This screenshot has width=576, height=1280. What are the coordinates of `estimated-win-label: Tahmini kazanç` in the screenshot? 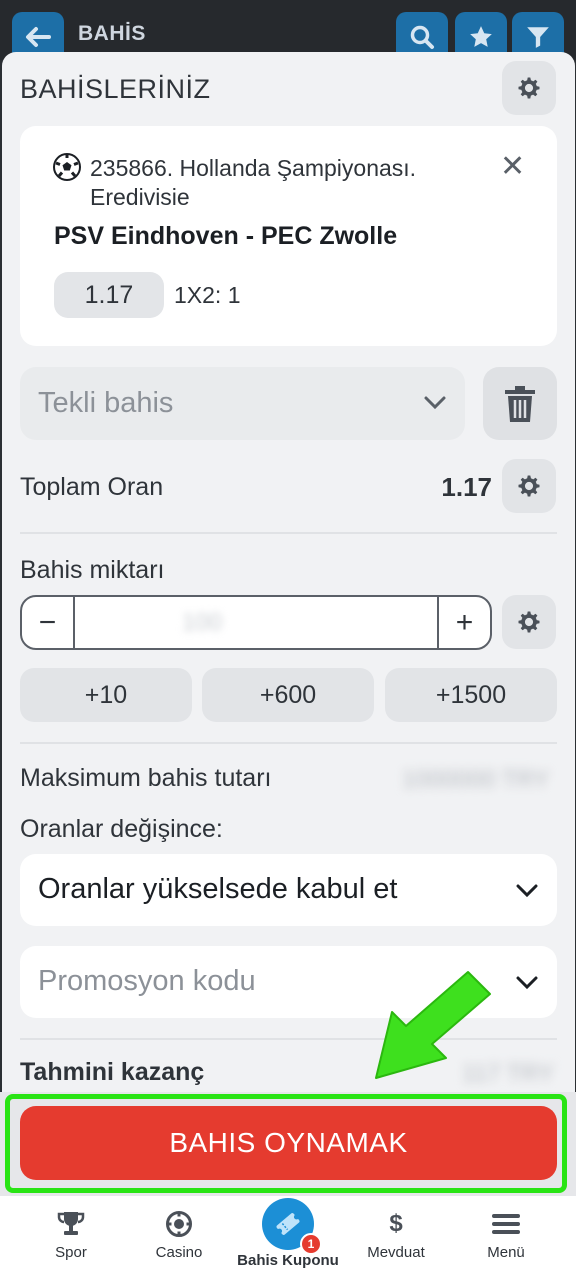 It's located at (112, 1072).